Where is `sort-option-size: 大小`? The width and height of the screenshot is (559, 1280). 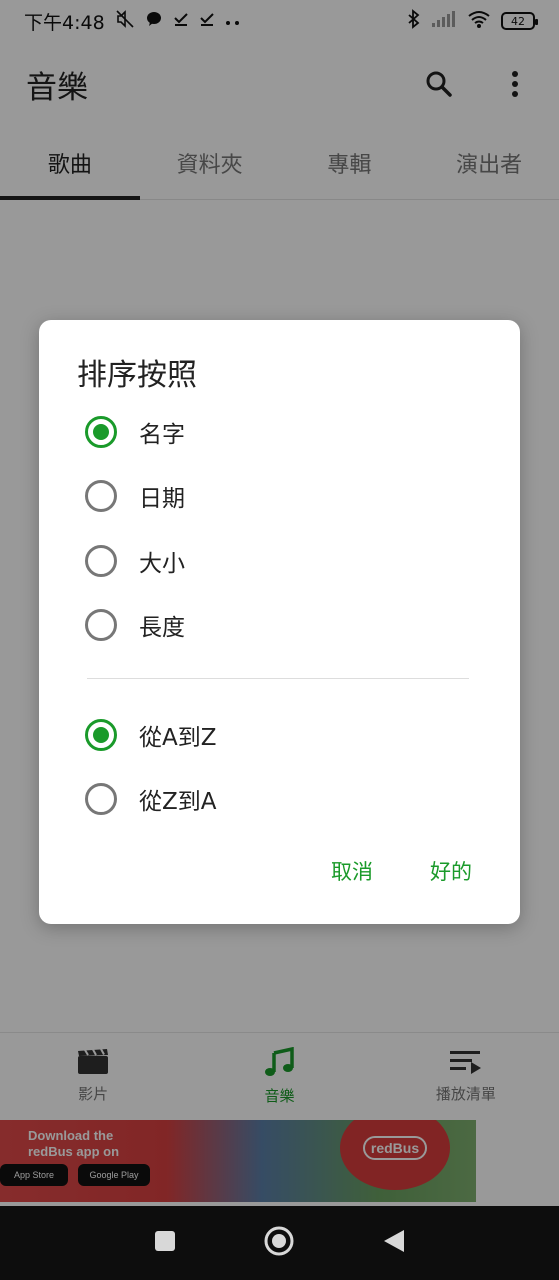
sort-option-size: 大小 is located at coordinates (135, 561).